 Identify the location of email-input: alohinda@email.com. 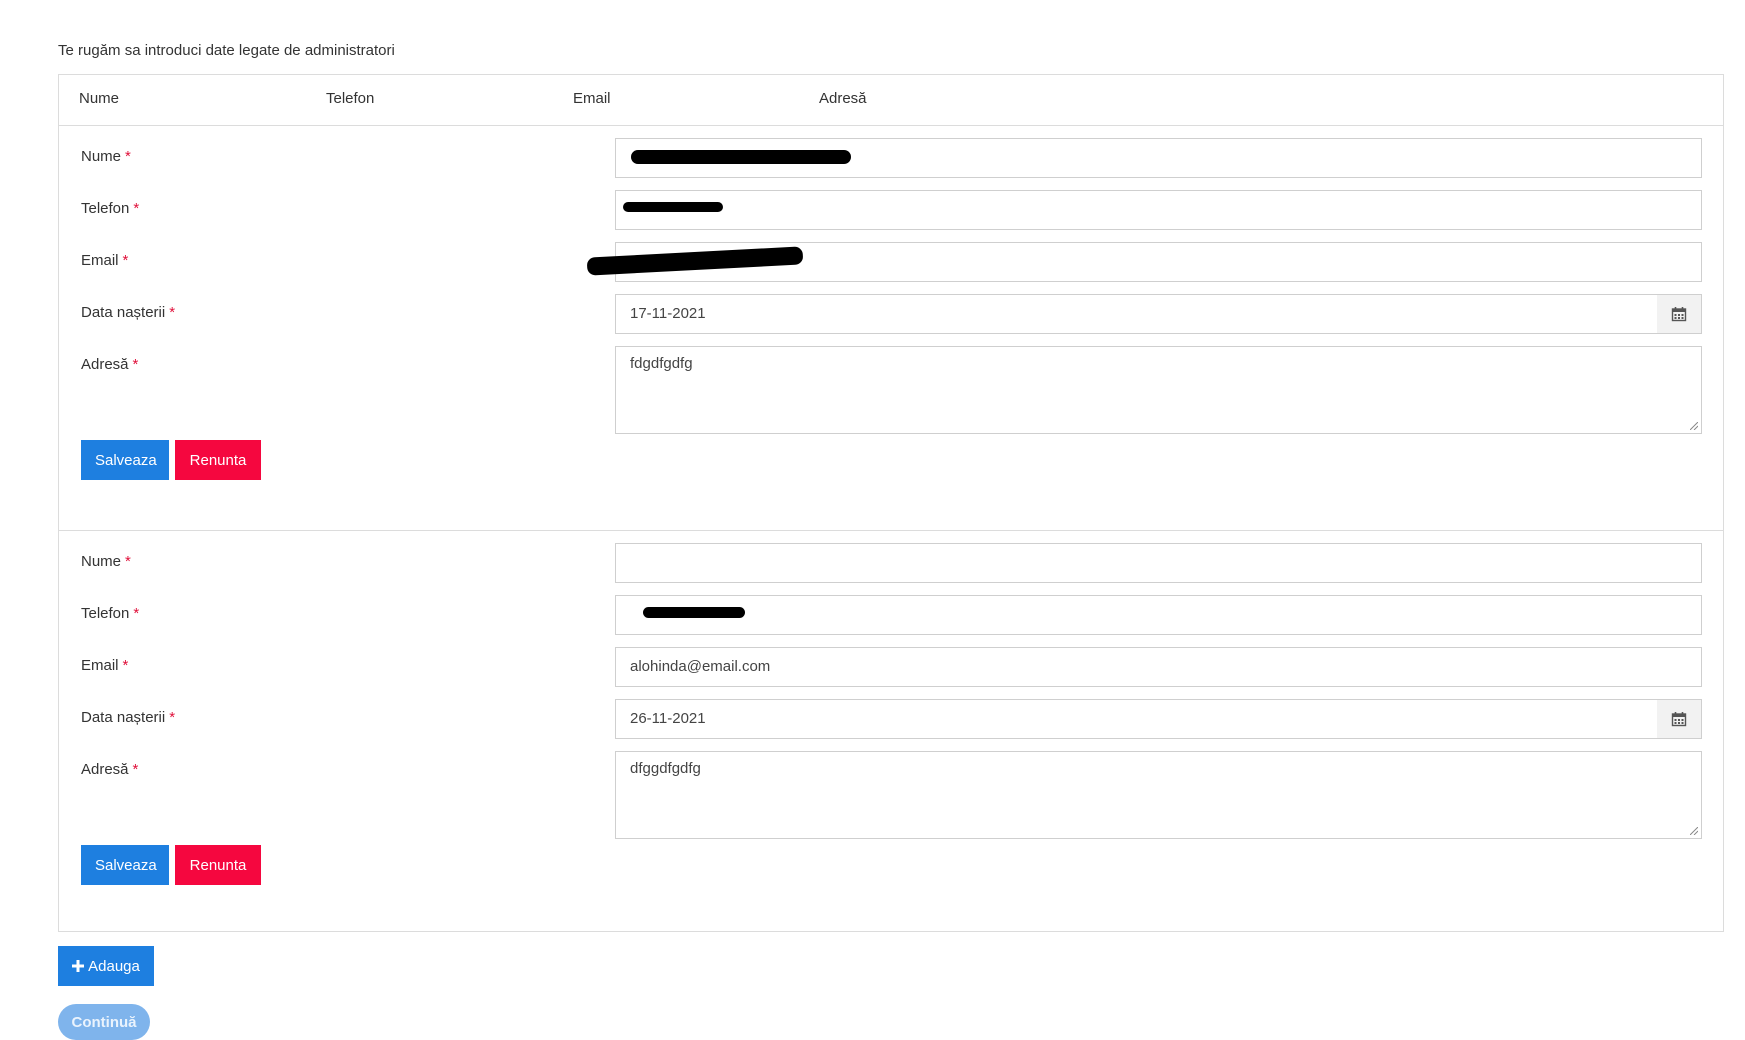
(1158, 667).